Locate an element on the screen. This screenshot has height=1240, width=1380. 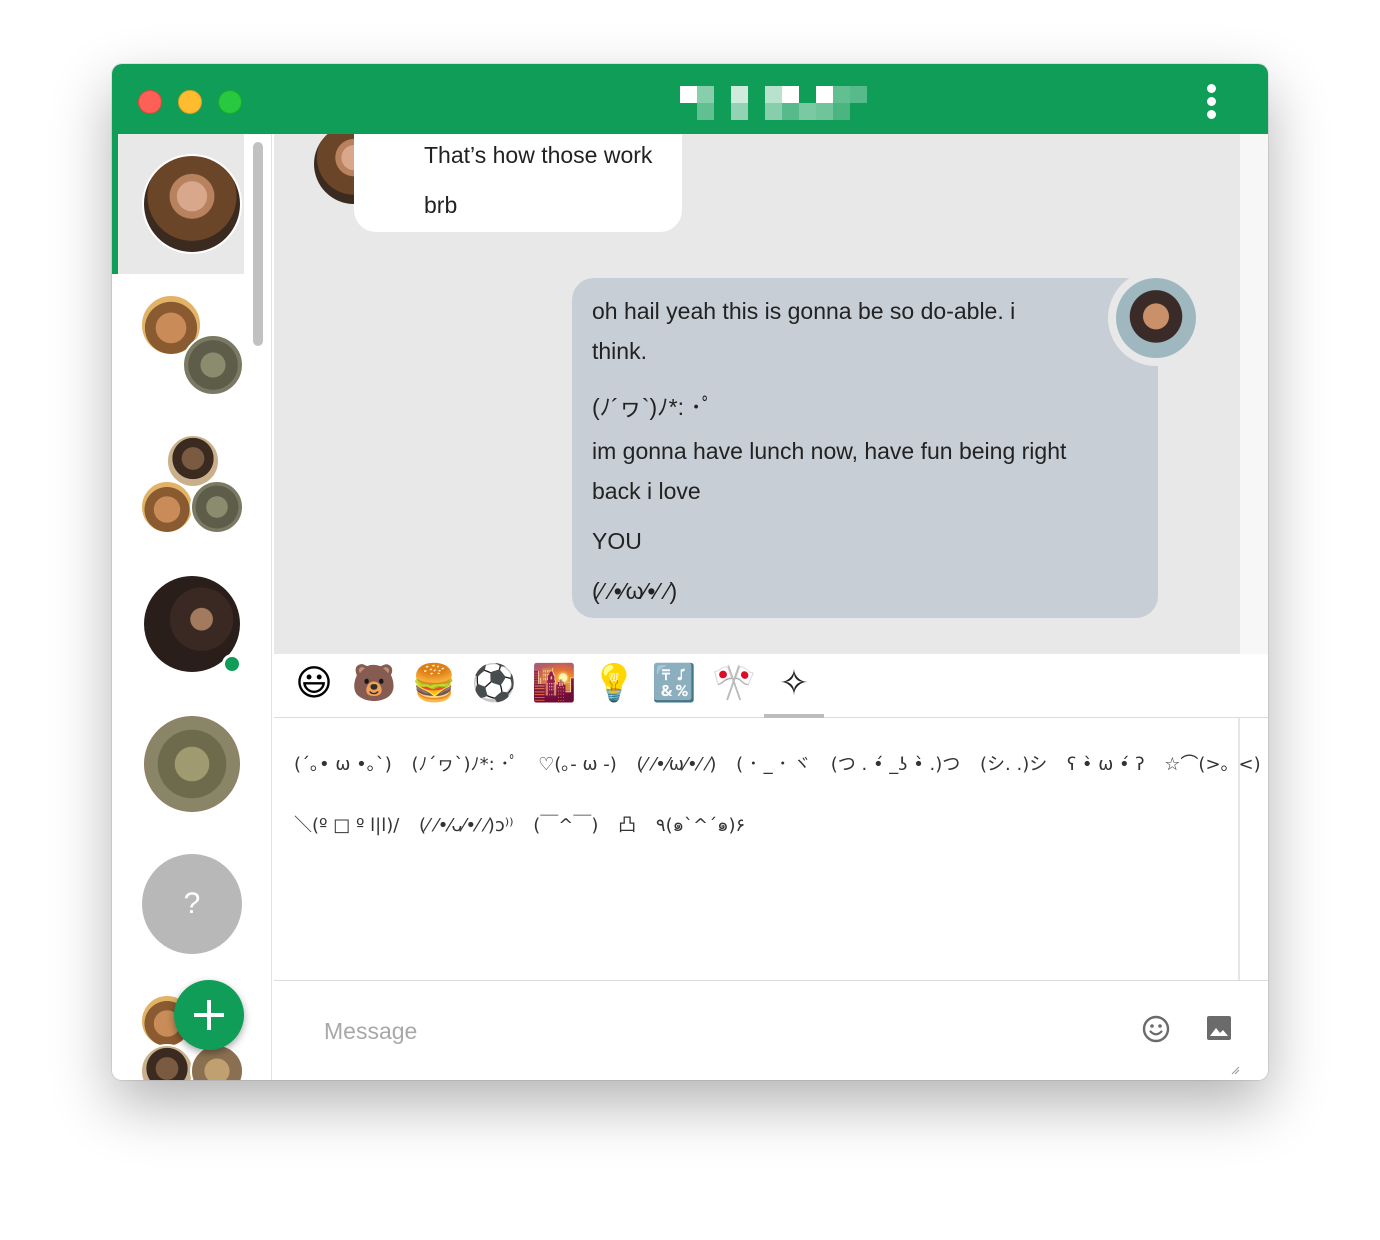
tab-flags: 🎌 is located at coordinates (734, 684).